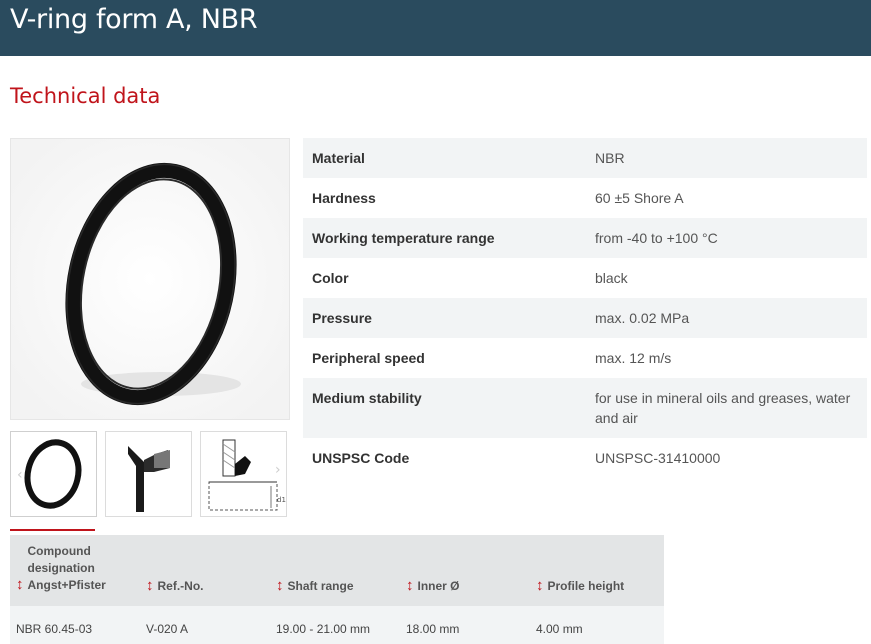 The width and height of the screenshot is (871, 644). What do you see at coordinates (585, 358) in the screenshot?
I see `spec-row-peripheral-speed: Peripheral speed max. 12 m/s` at bounding box center [585, 358].